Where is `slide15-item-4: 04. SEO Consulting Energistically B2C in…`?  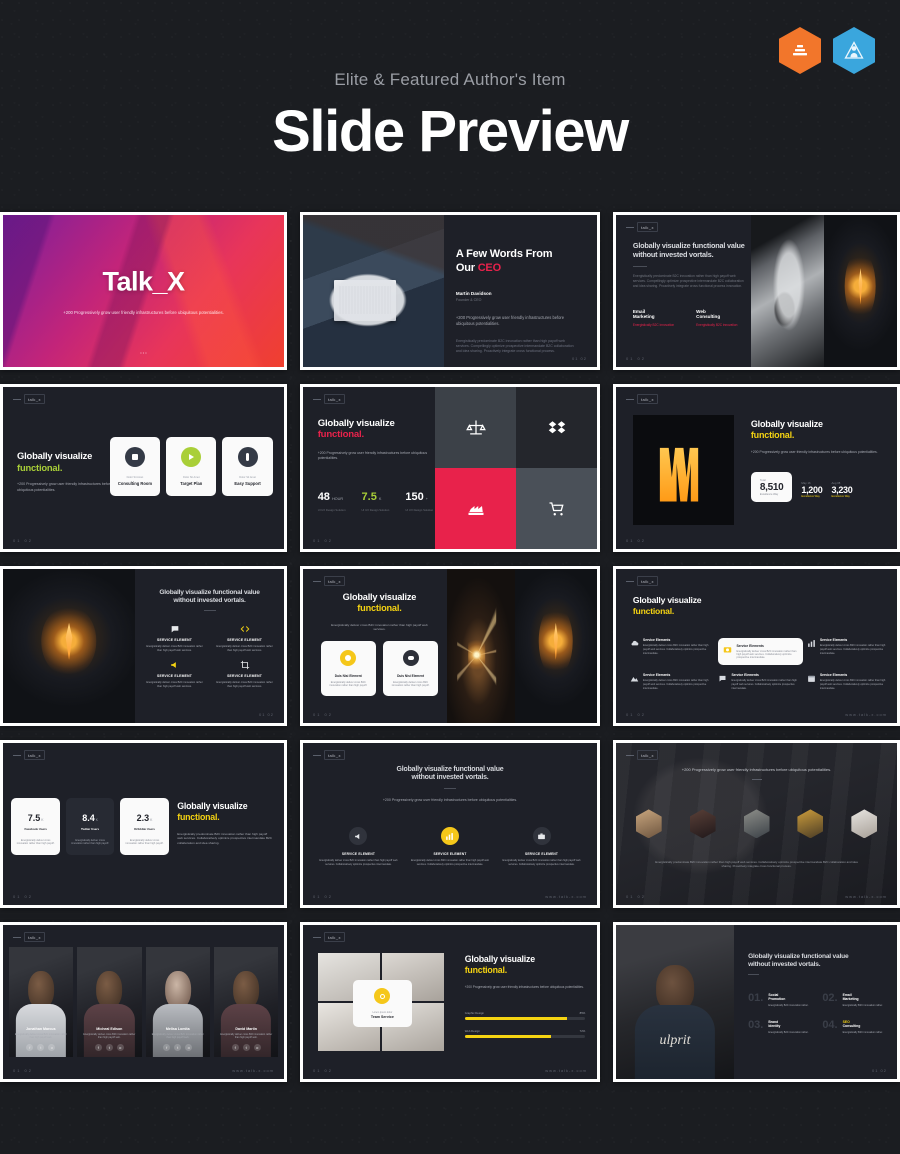 slide15-item-4: 04. SEO Consulting Energistically B2C in… is located at coordinates (852, 1026).